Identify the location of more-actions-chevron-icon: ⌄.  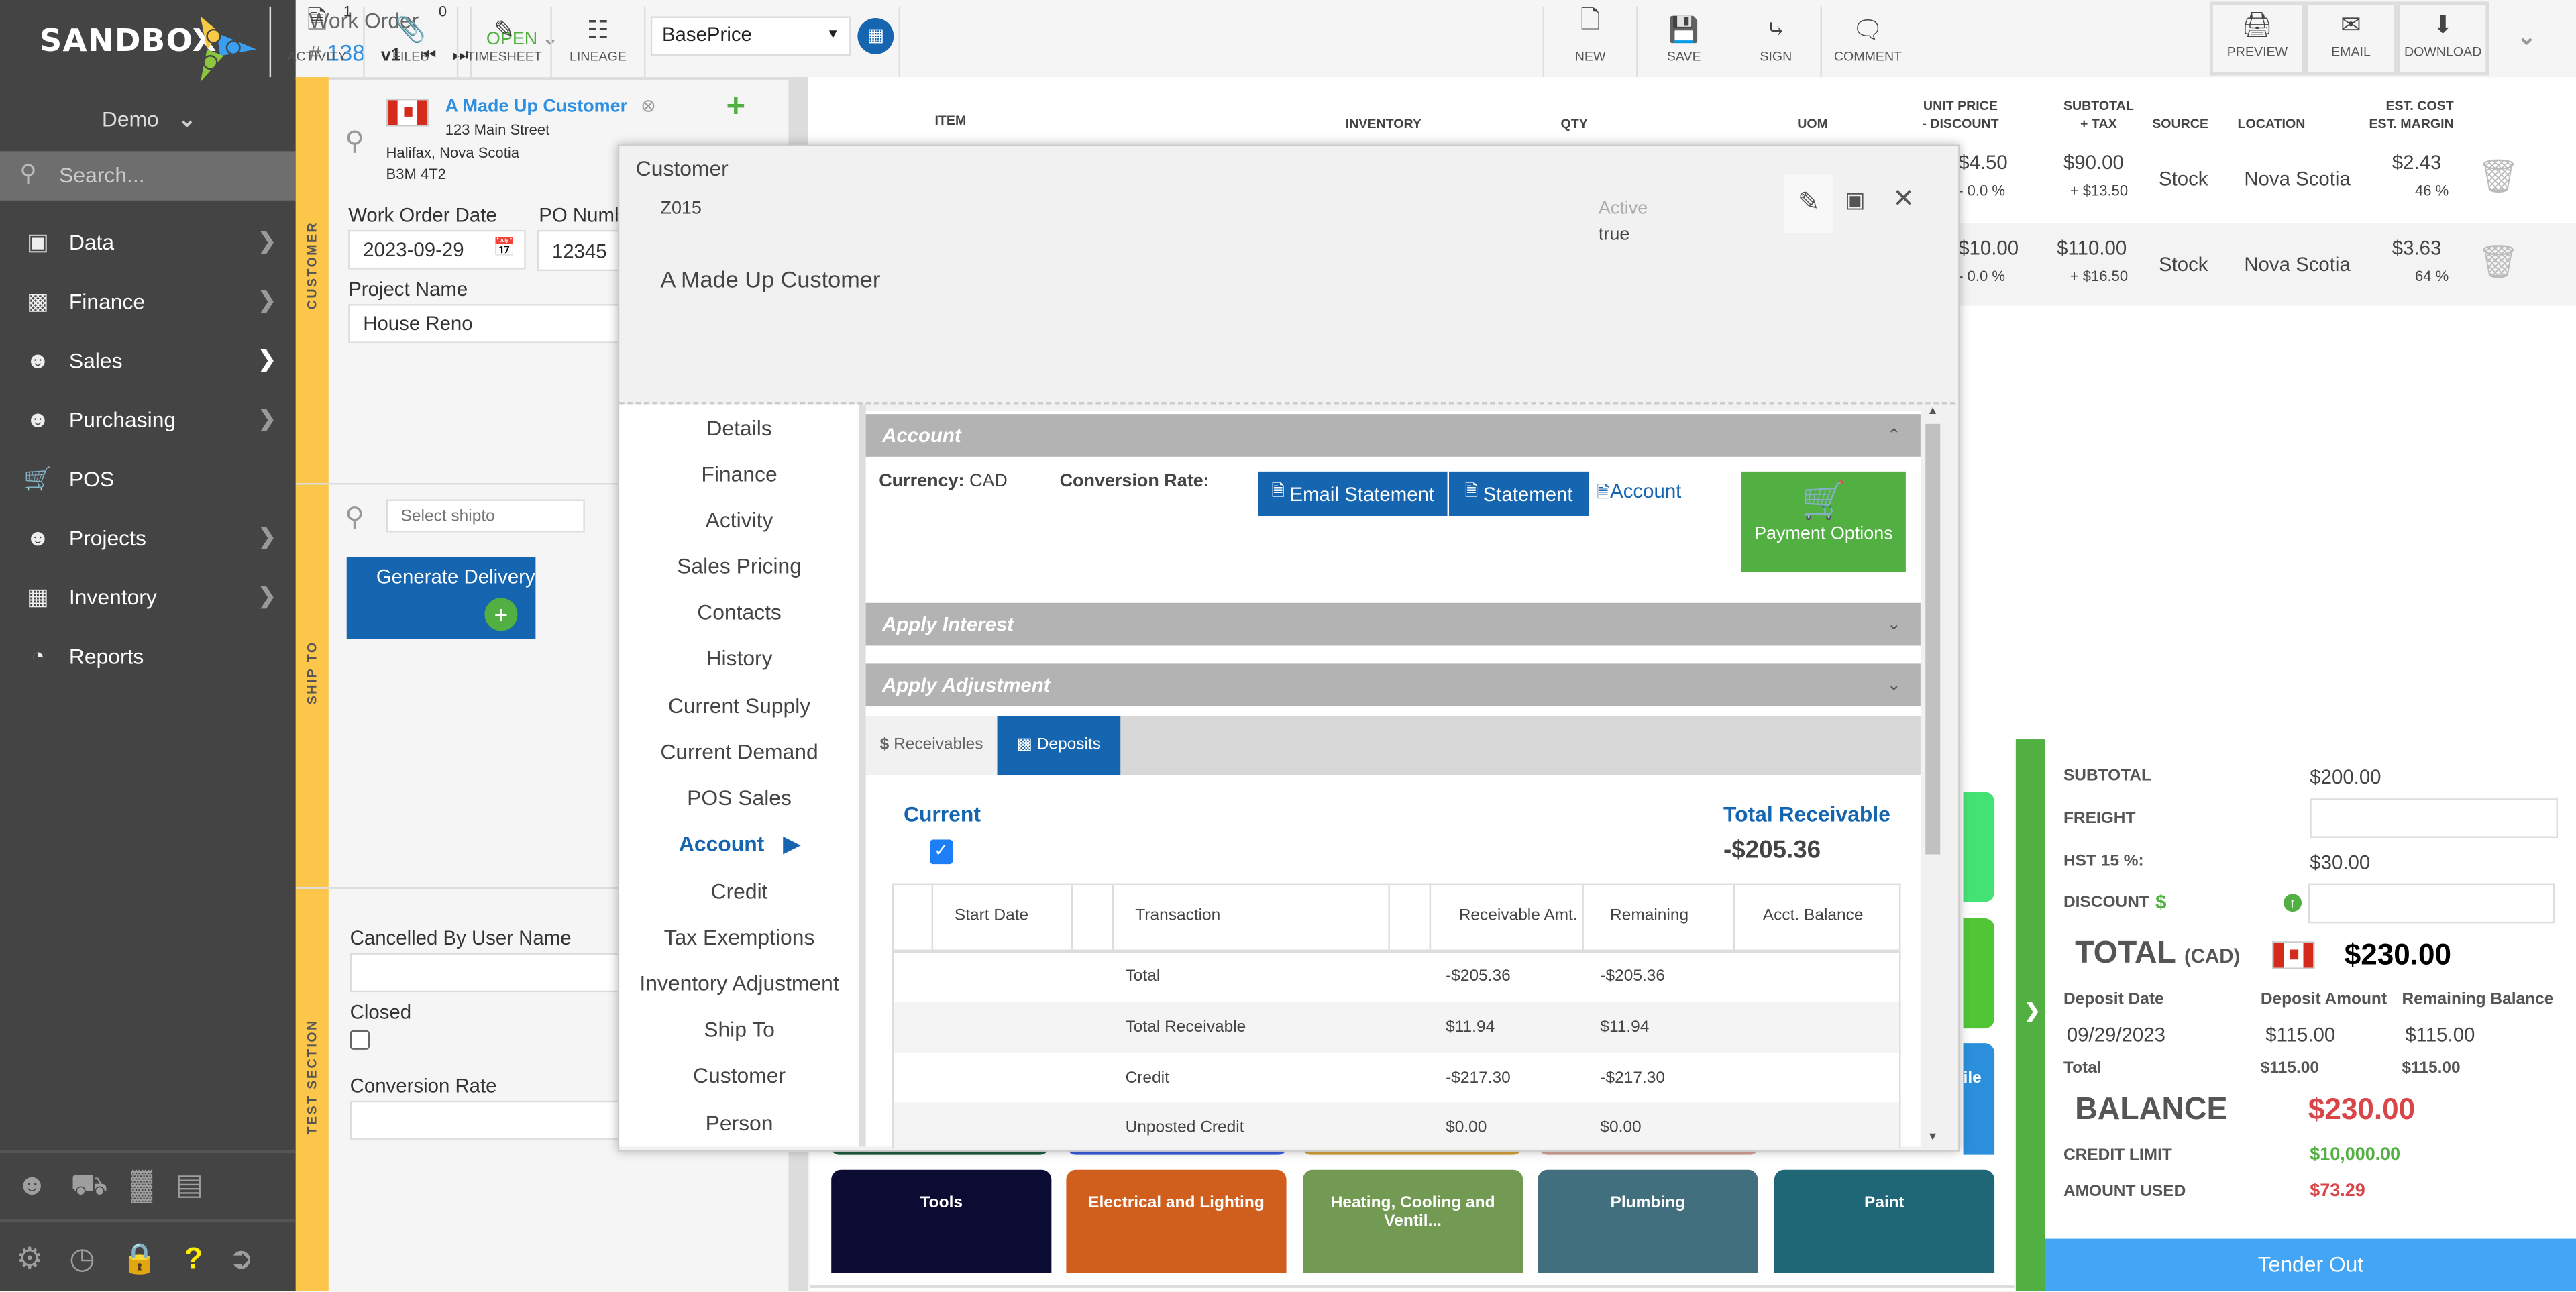
(2526, 37).